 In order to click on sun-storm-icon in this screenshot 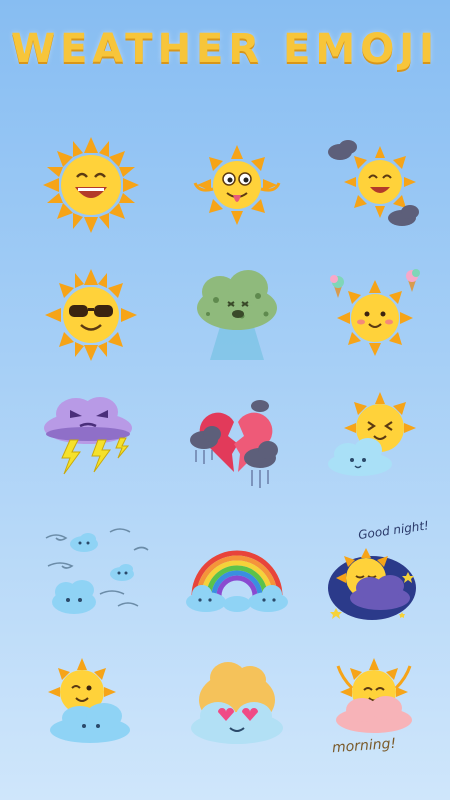, I will do `click(373, 183)`.